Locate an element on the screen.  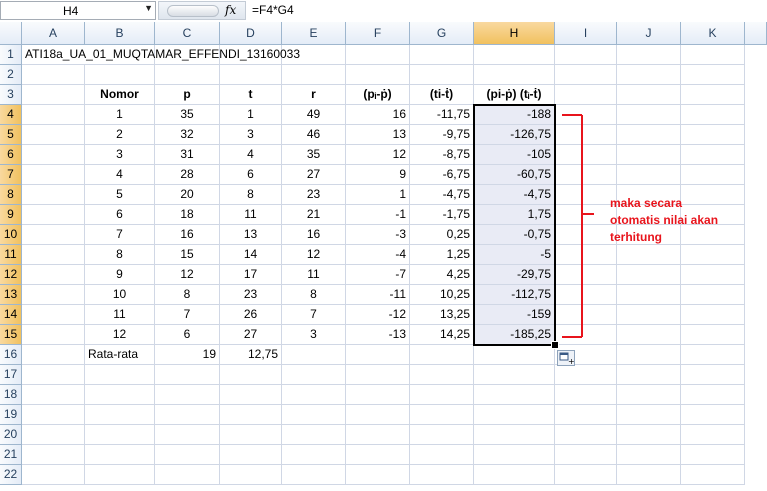
cell-e21 is located at coordinates (314, 455).